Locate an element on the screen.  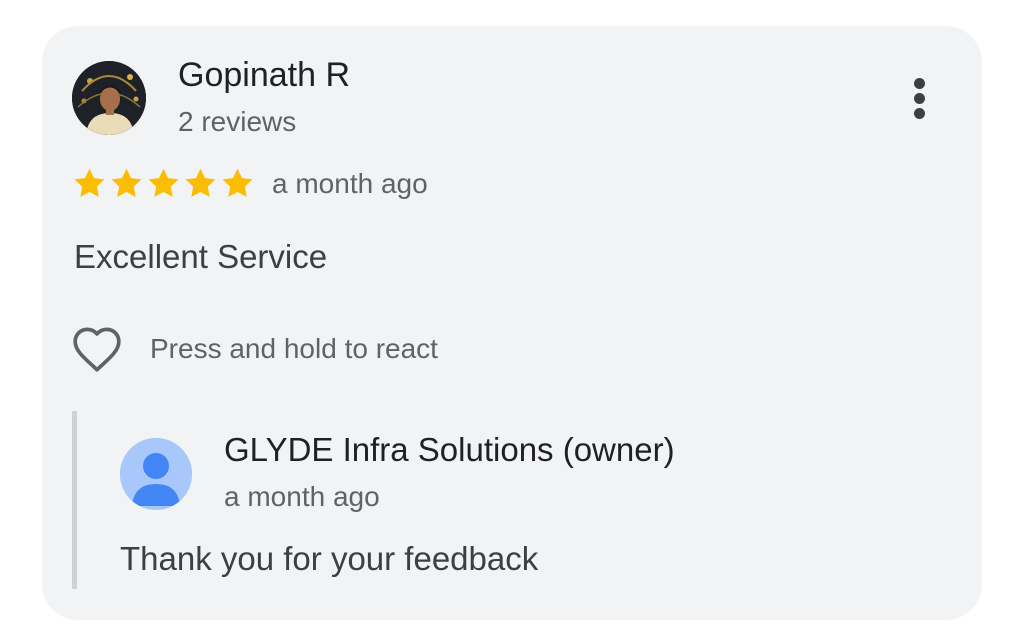
more-options-button is located at coordinates (920, 98).